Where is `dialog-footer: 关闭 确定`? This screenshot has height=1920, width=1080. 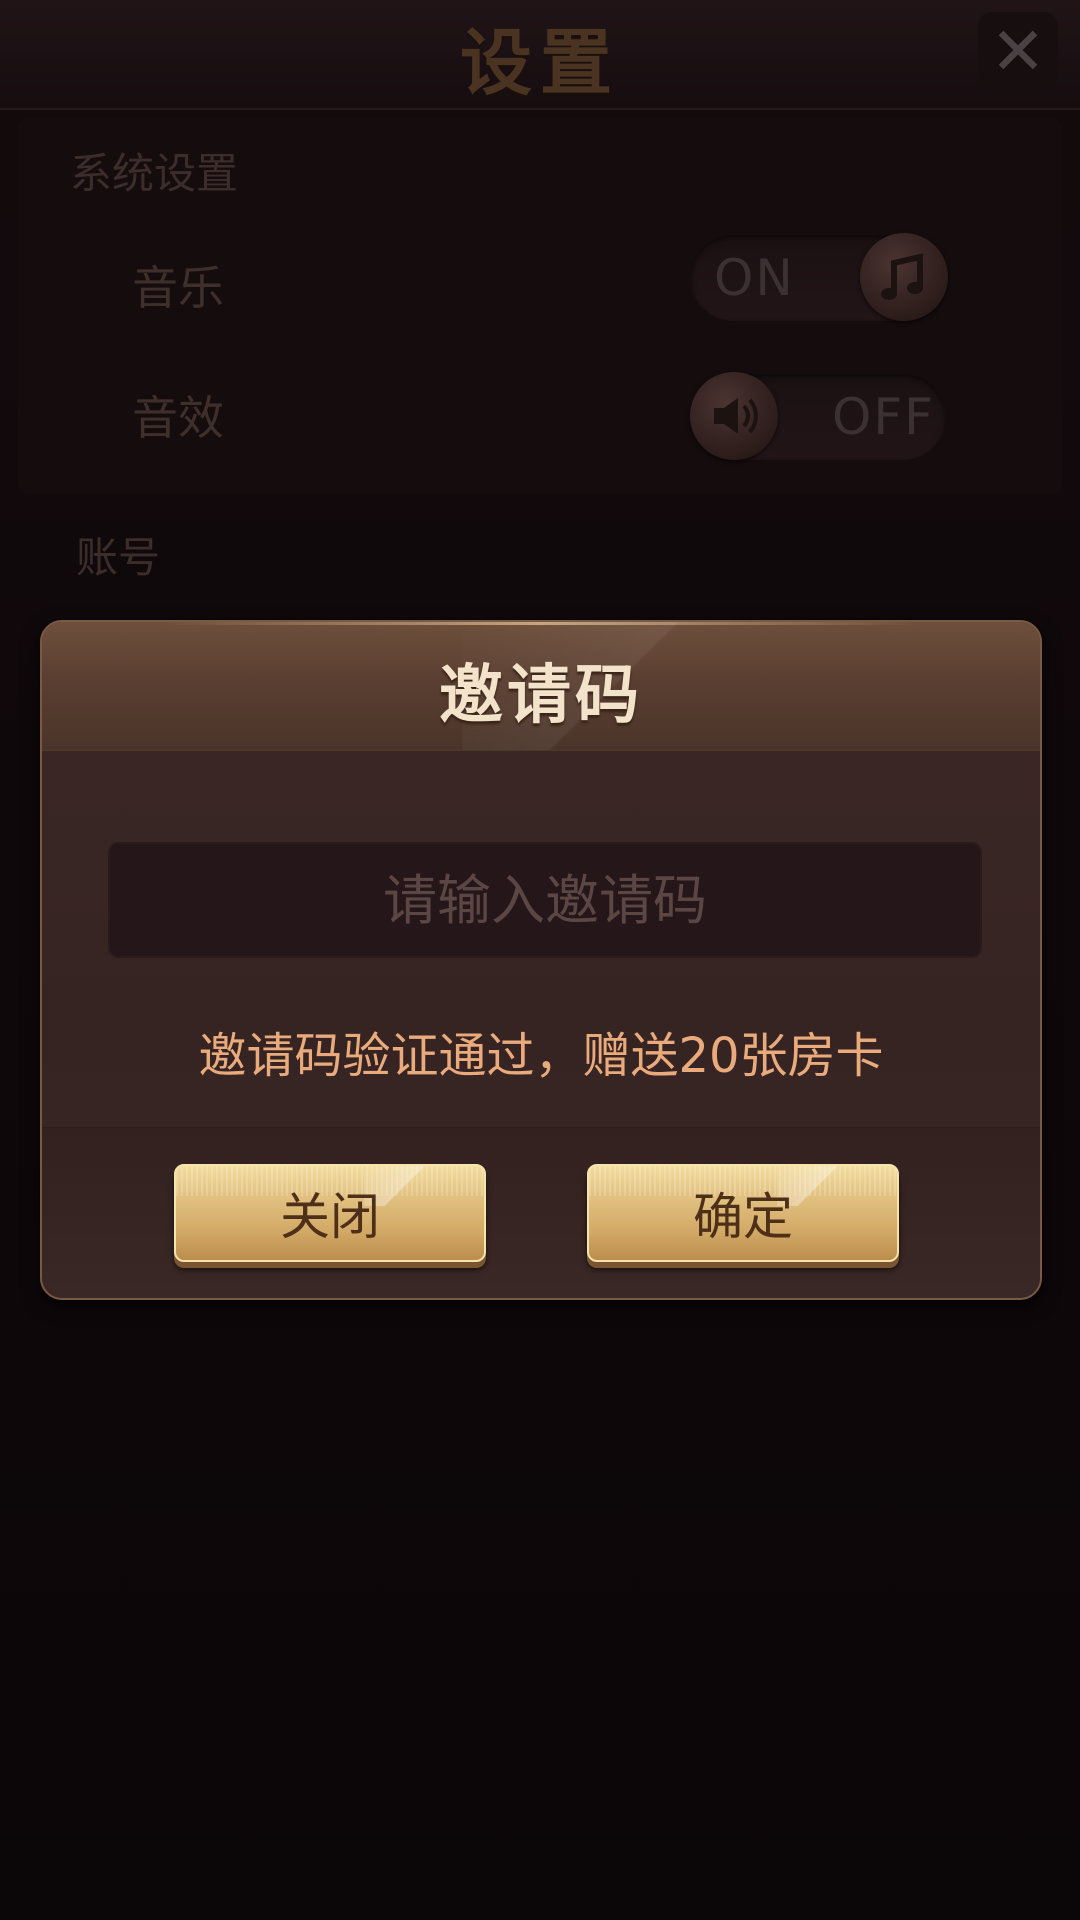 dialog-footer: 关闭 确定 is located at coordinates (541, 1212).